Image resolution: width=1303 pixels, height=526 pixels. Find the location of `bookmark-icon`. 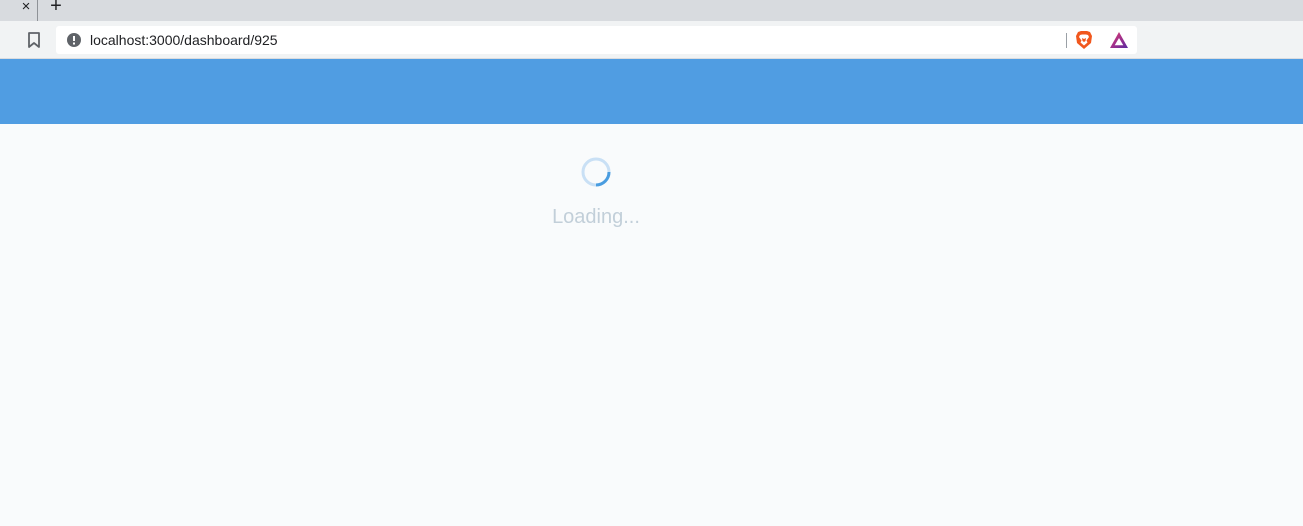

bookmark-icon is located at coordinates (34, 40).